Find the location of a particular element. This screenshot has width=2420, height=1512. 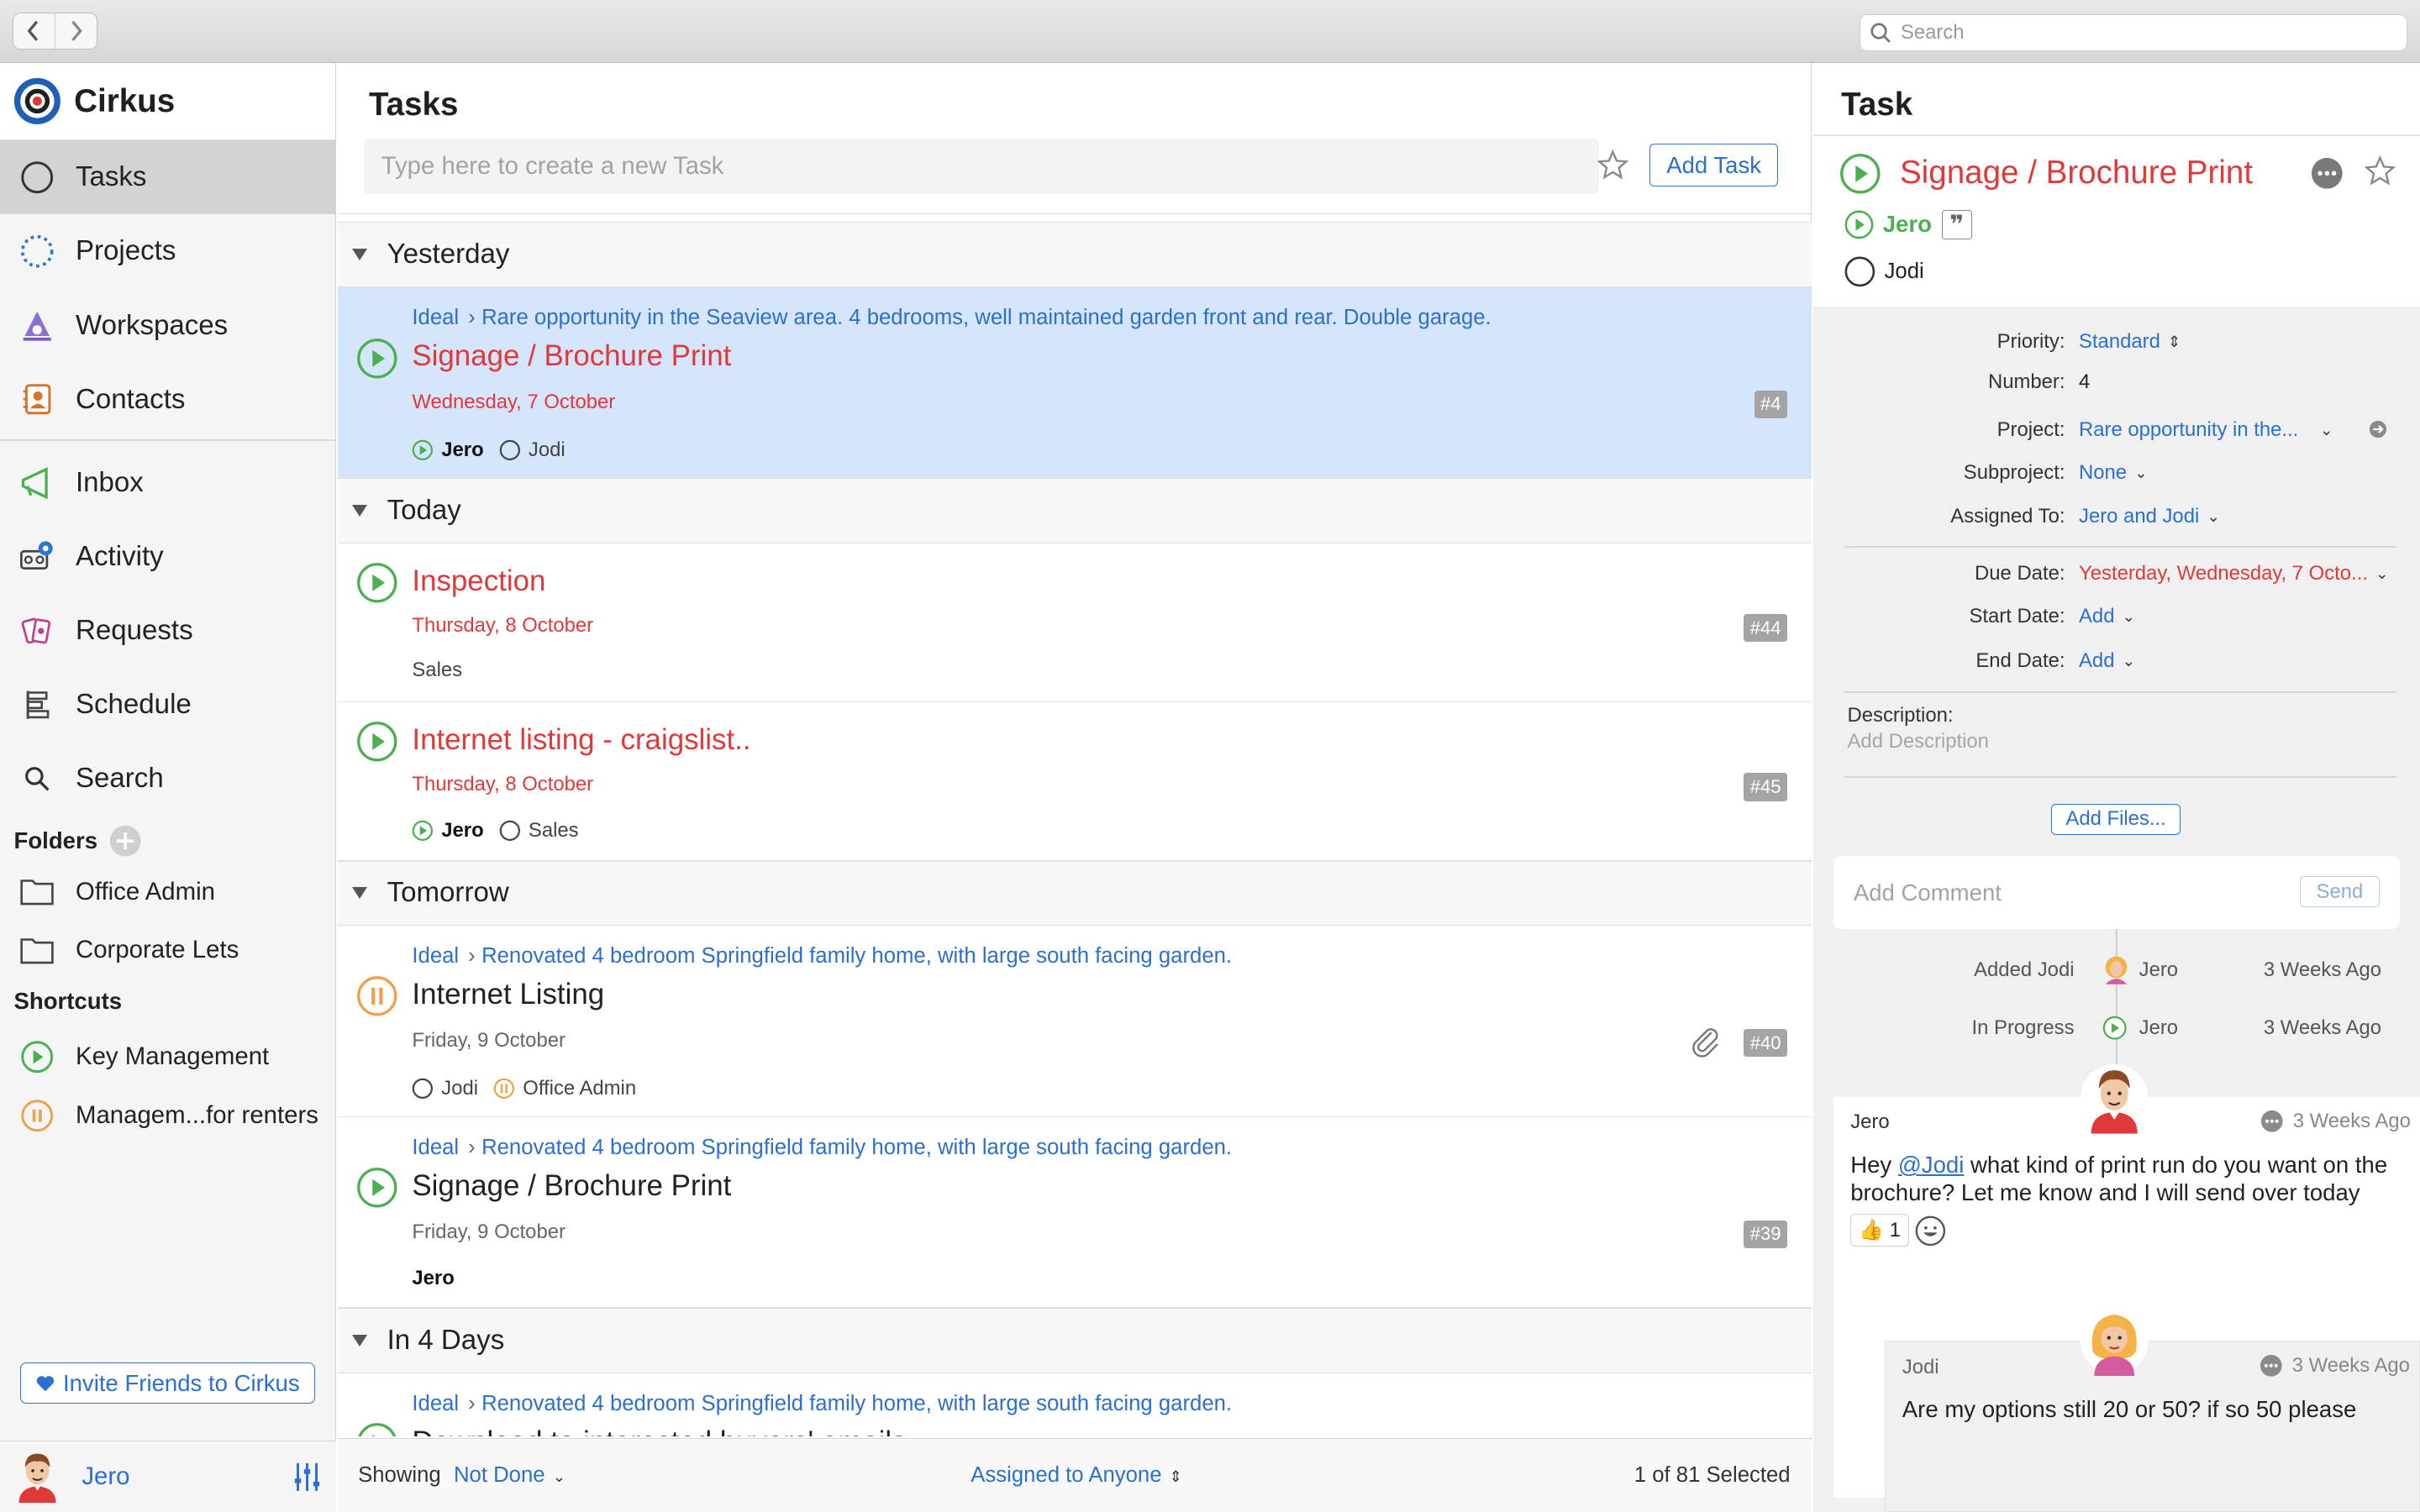

task-assignees: Jero Sales is located at coordinates (503, 831).